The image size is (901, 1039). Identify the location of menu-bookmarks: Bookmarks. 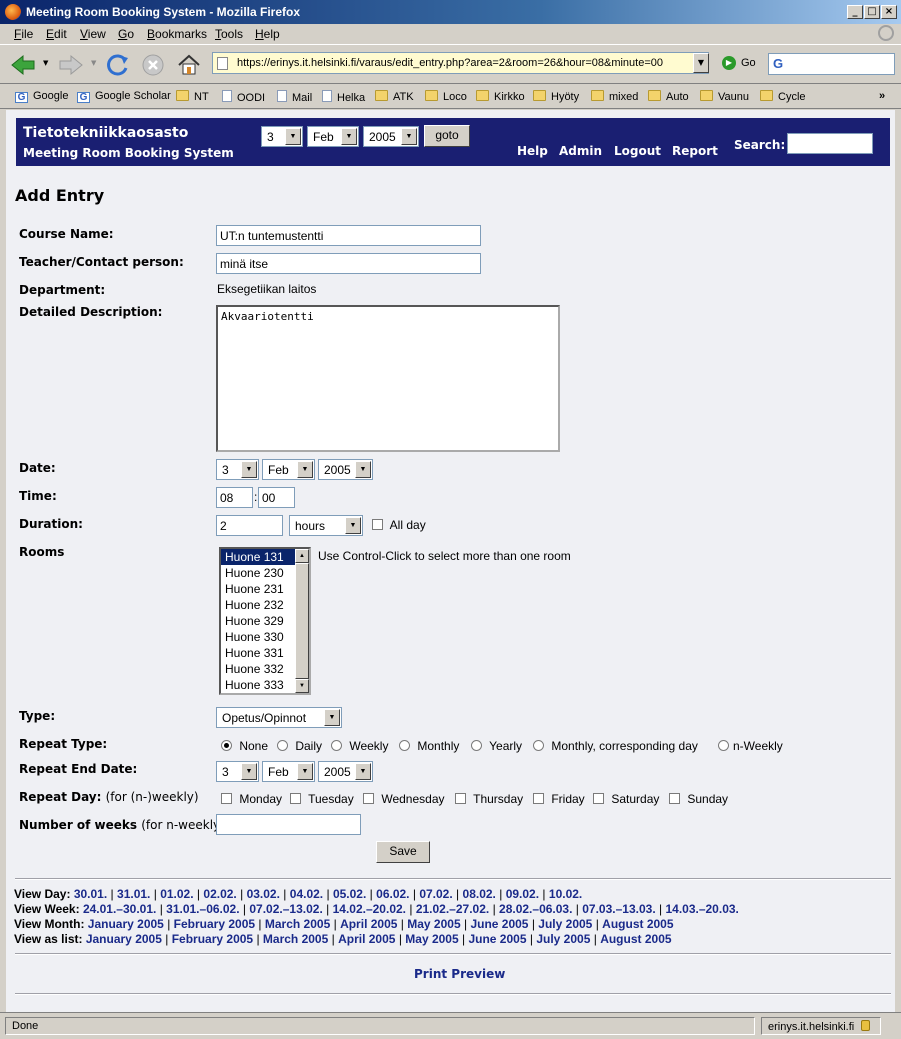
(177, 34).